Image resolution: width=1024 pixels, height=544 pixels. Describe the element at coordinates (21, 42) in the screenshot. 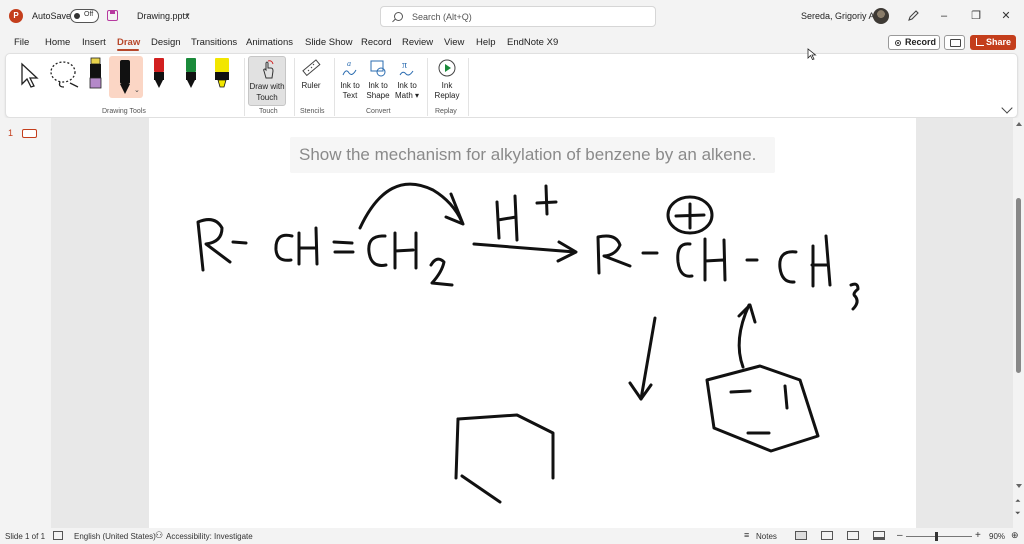

I see `tab-file: File` at that location.